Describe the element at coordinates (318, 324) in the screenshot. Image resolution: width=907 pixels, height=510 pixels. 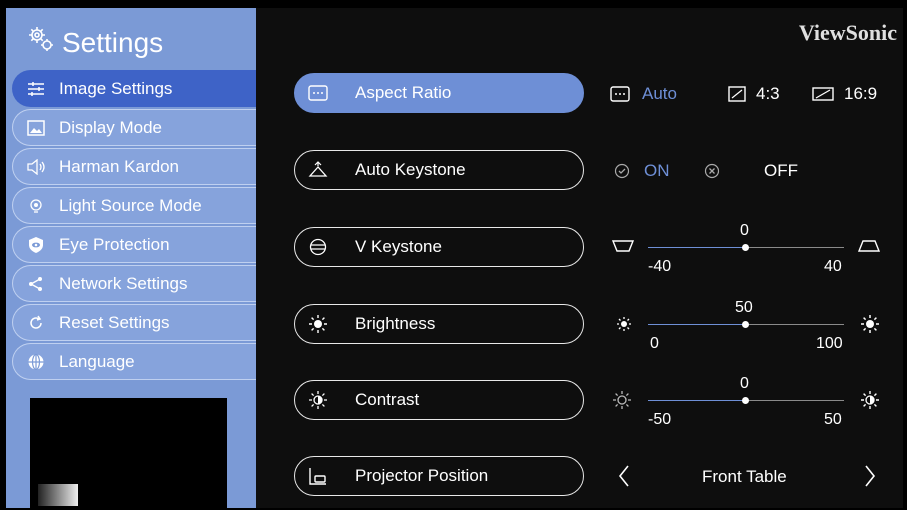
I see `sun-icon` at that location.